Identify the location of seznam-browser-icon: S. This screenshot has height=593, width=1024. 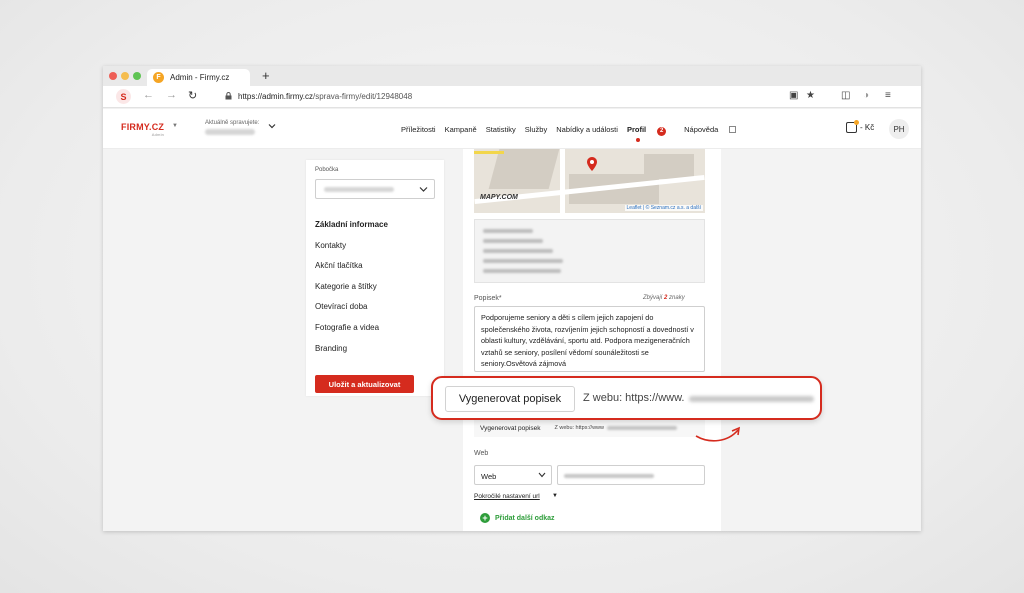
(123, 96).